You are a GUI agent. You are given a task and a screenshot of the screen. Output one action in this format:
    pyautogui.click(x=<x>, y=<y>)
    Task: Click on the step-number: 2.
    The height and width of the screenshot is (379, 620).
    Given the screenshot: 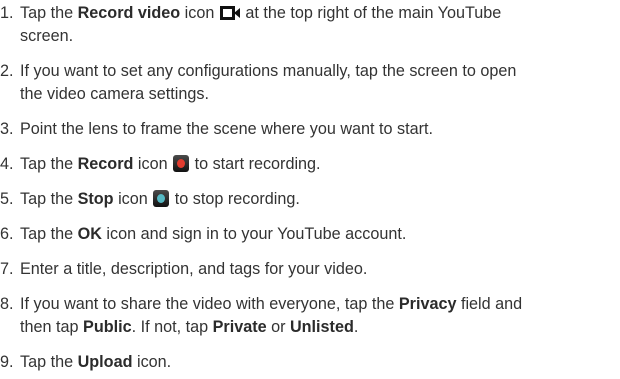 What is the action you would take?
    pyautogui.click(x=7, y=71)
    